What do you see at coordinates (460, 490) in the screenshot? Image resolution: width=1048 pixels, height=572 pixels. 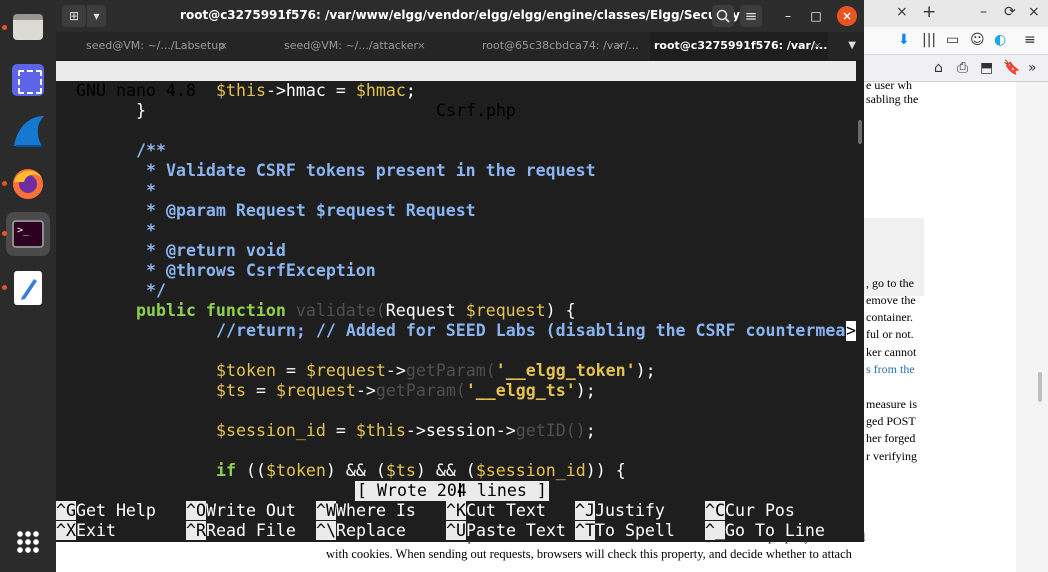 I see `mouse-cursor` at bounding box center [460, 490].